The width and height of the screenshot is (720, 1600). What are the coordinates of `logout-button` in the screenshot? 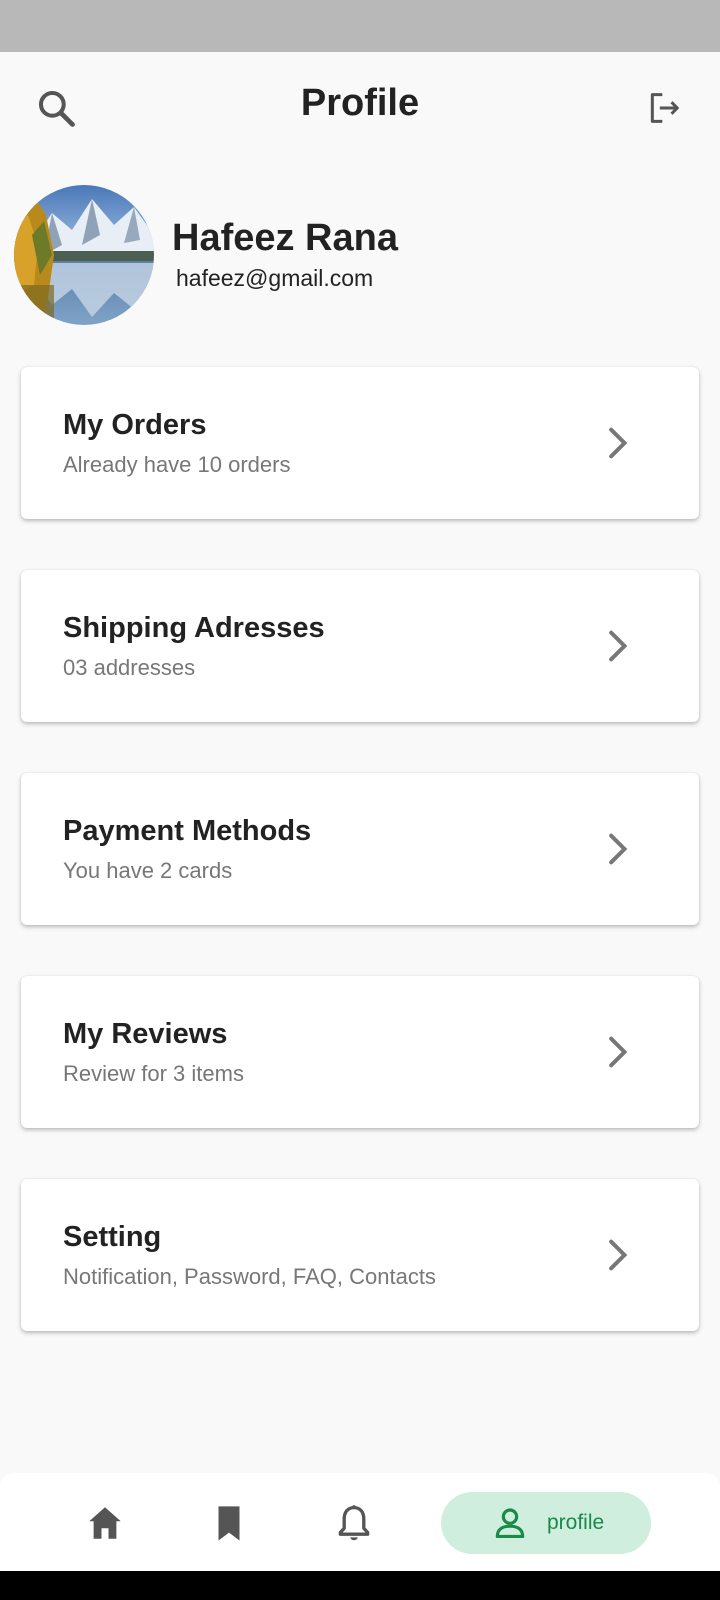 It's located at (664, 108).